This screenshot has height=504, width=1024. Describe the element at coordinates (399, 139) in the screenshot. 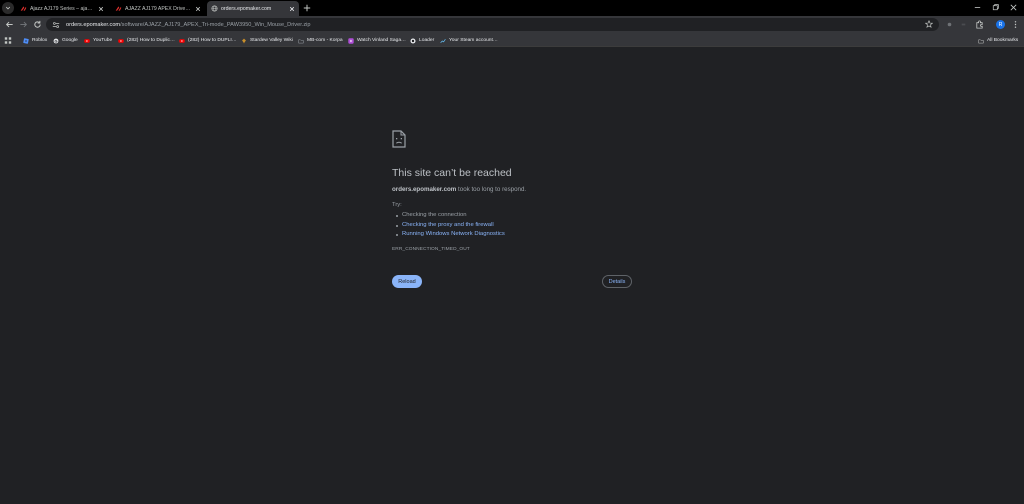

I see `sad-page-icon` at that location.